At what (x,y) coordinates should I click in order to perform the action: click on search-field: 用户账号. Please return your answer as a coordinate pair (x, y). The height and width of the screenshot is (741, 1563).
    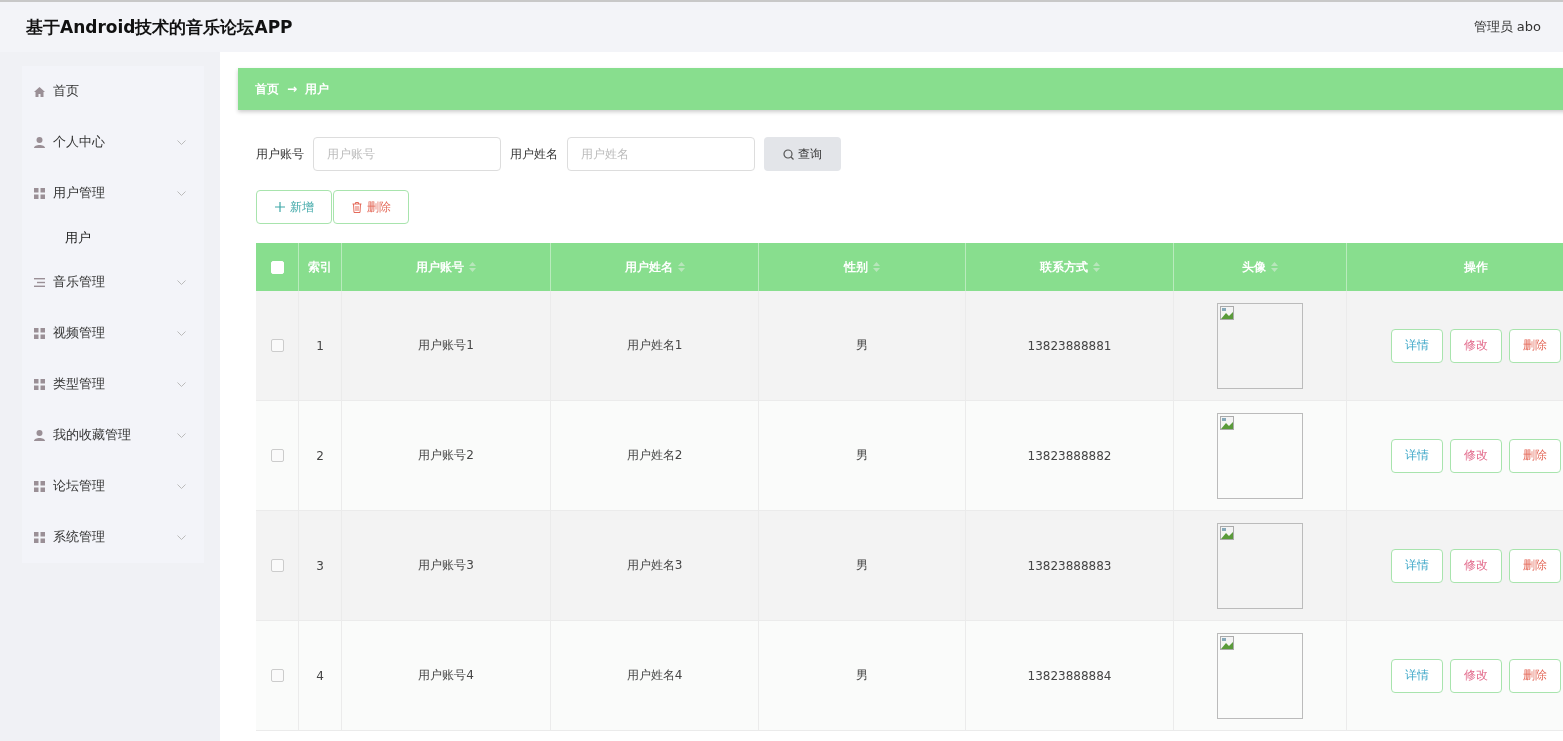
    Looking at the image, I should click on (407, 154).